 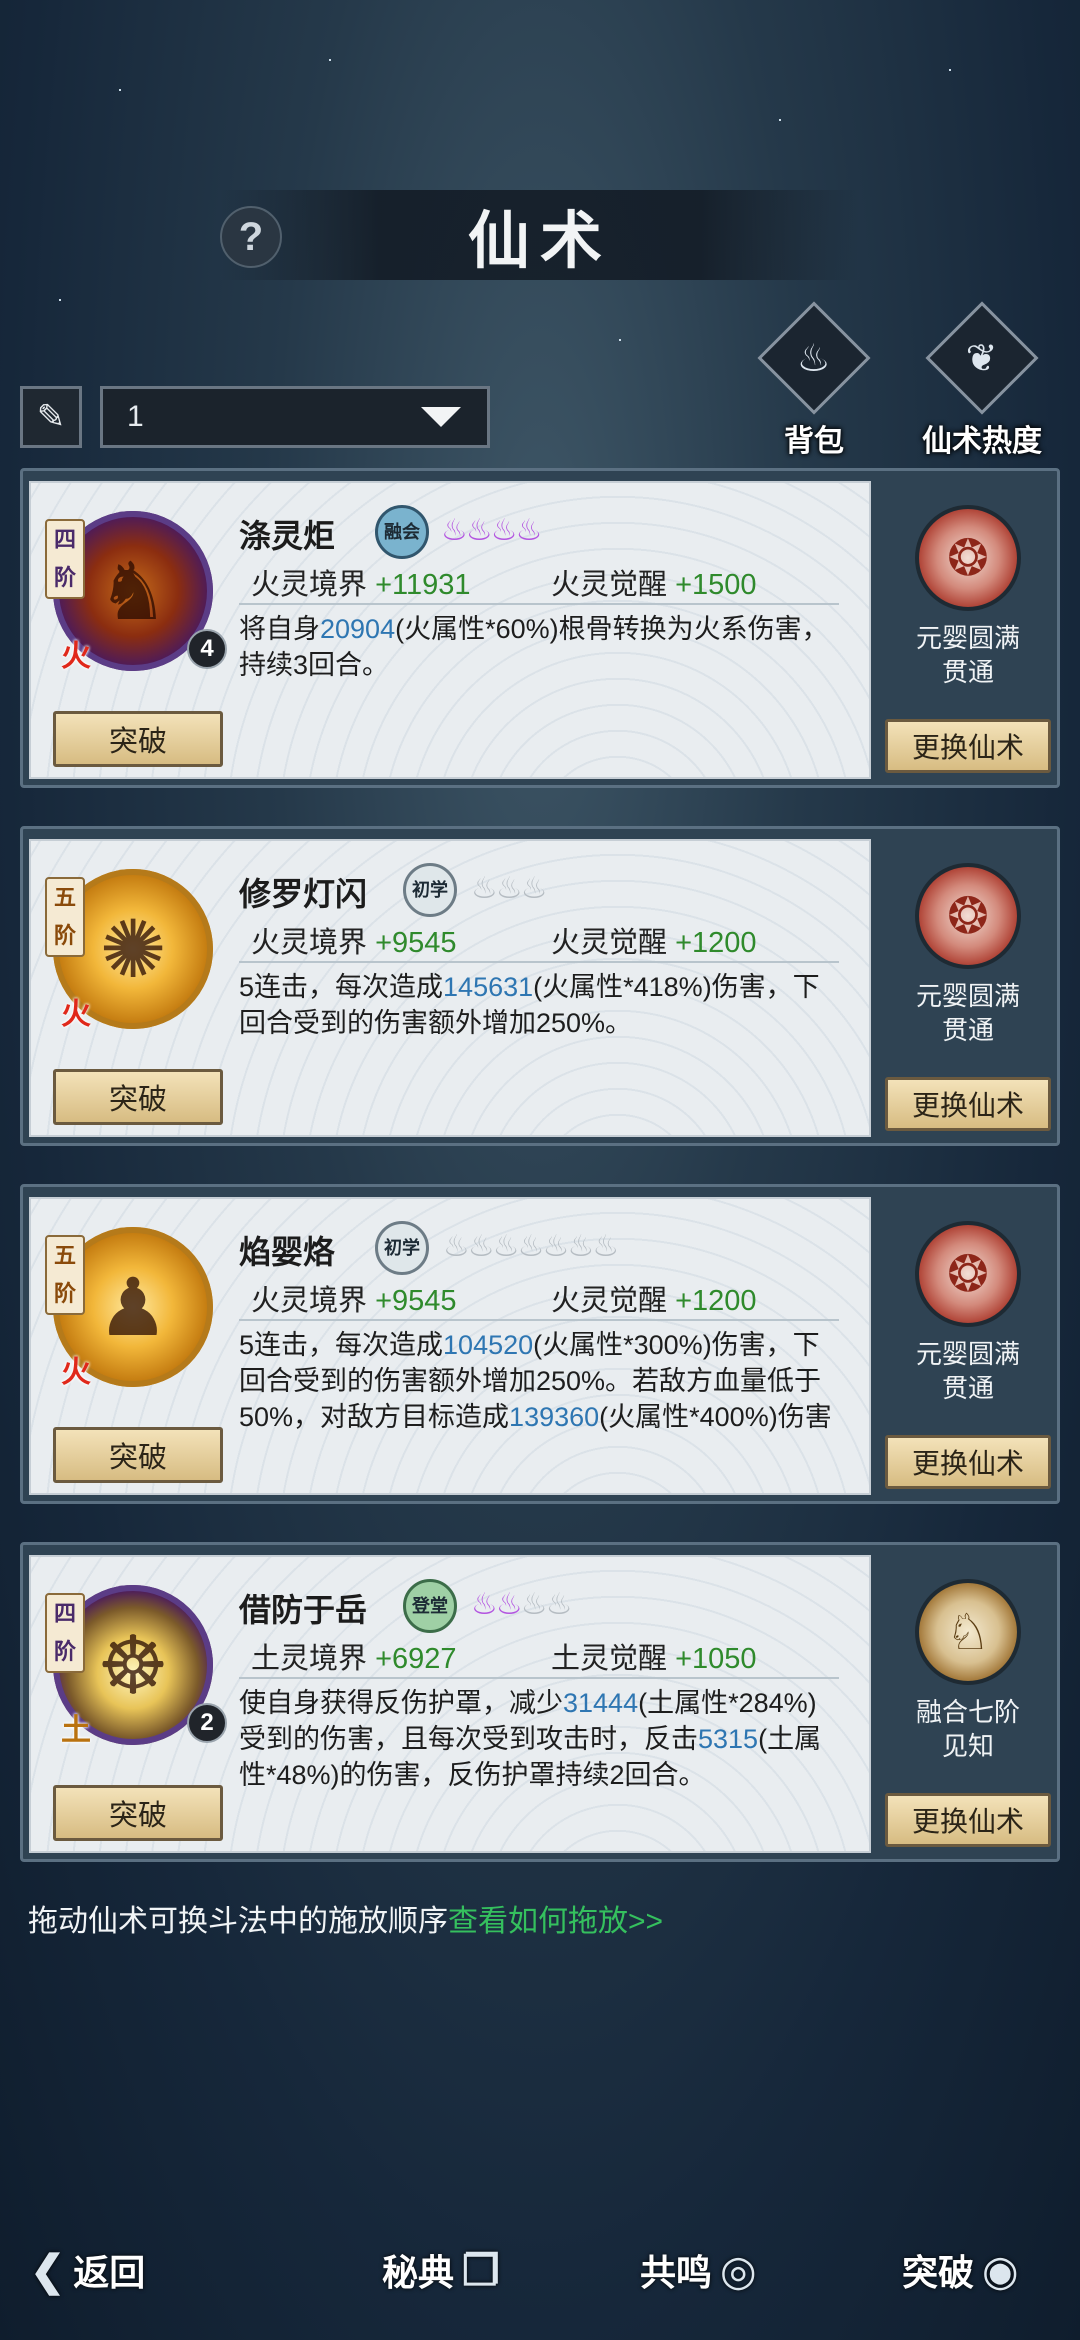 I want to click on resonance-label: 共鸣, so click(x=676, y=2273).